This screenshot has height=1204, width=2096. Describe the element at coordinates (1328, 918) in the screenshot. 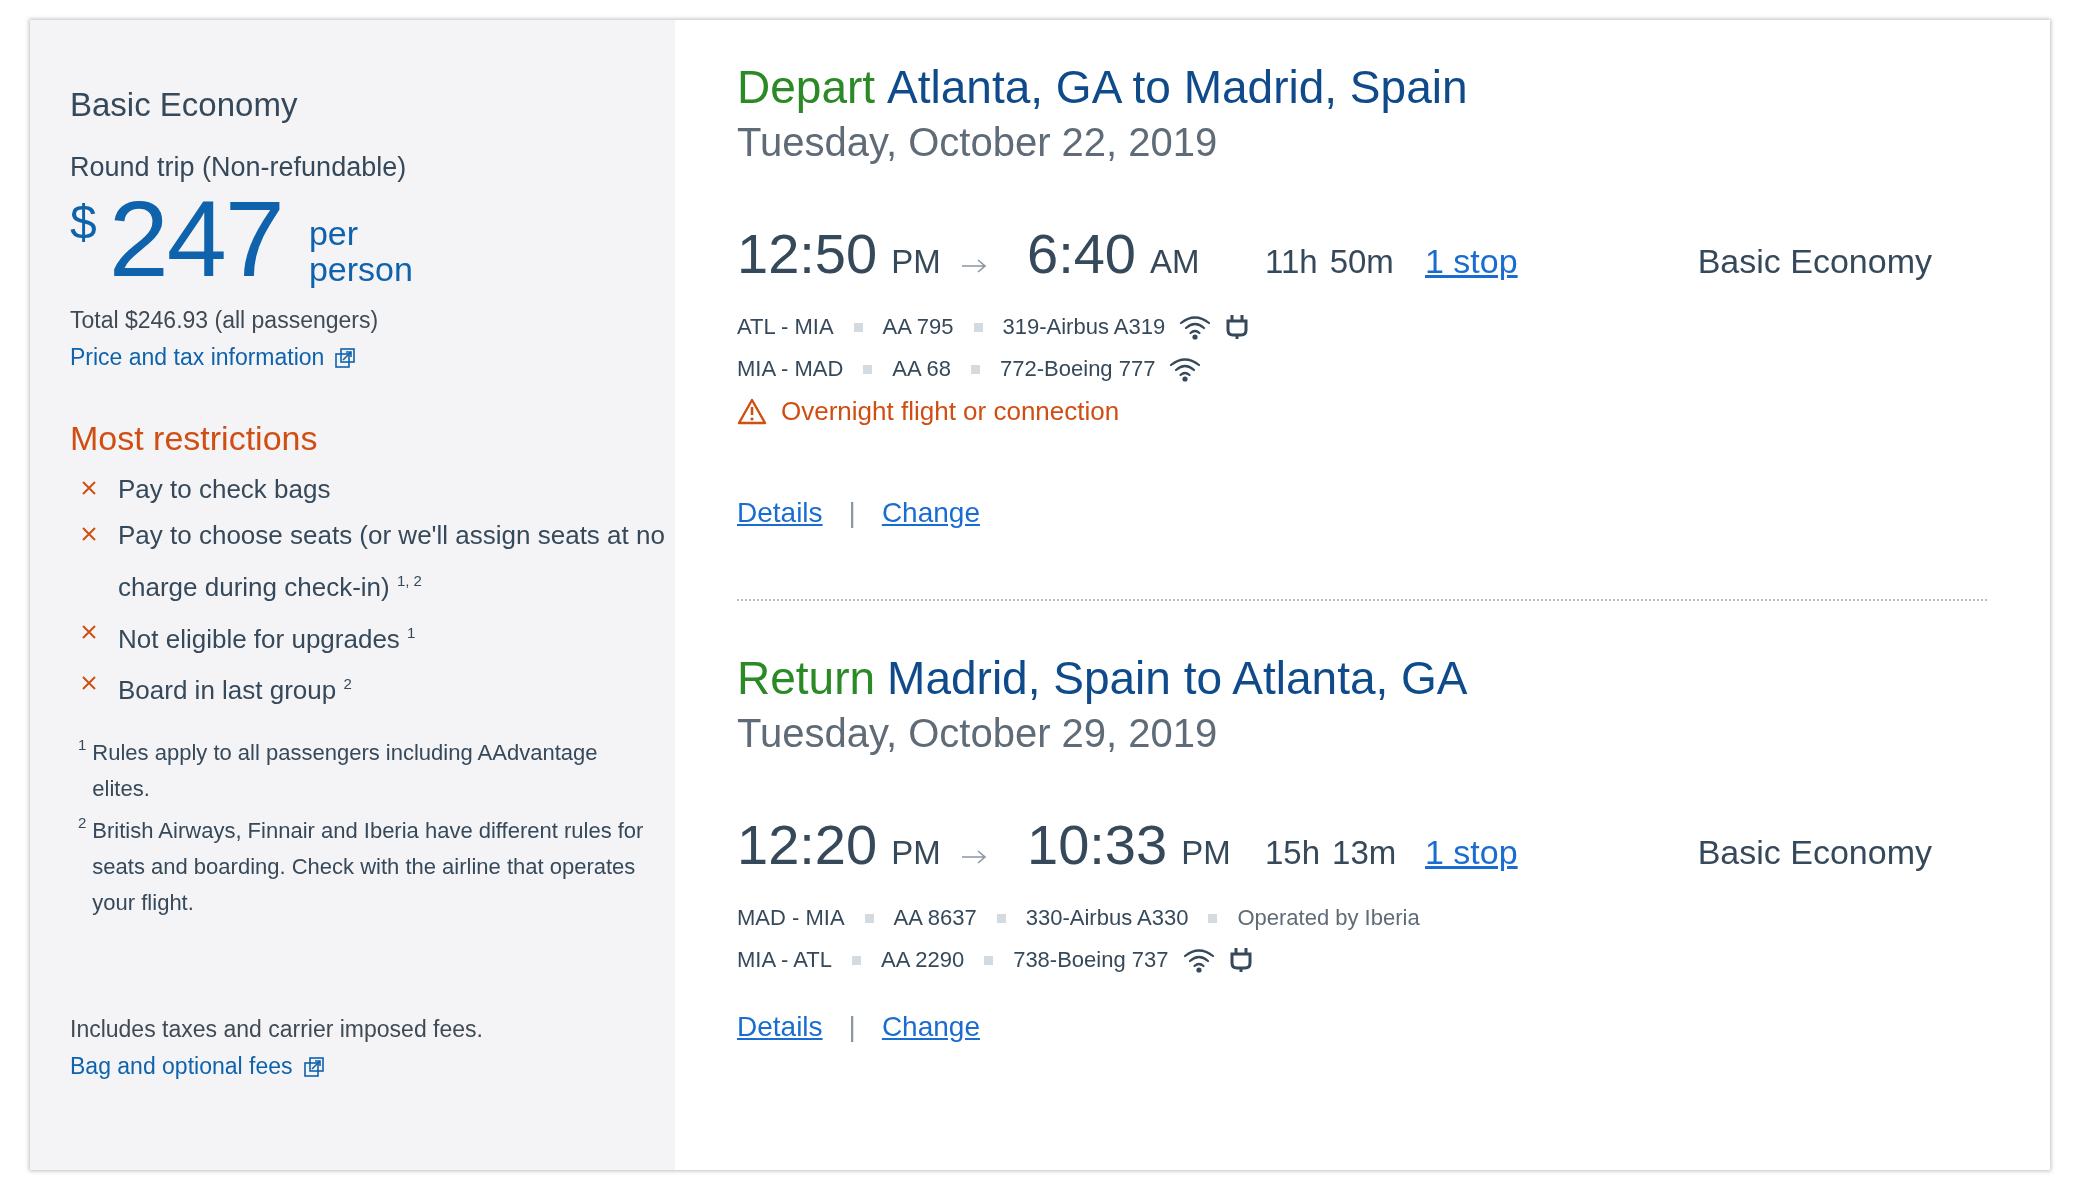

I see `operator-text: Operated by Iberia` at that location.